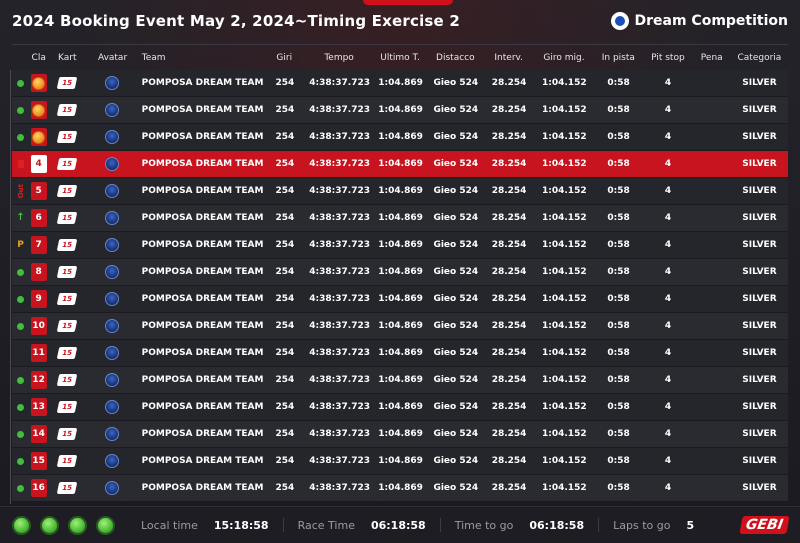  Describe the element at coordinates (201, 58) in the screenshot. I see `column-header-team: Team` at that location.